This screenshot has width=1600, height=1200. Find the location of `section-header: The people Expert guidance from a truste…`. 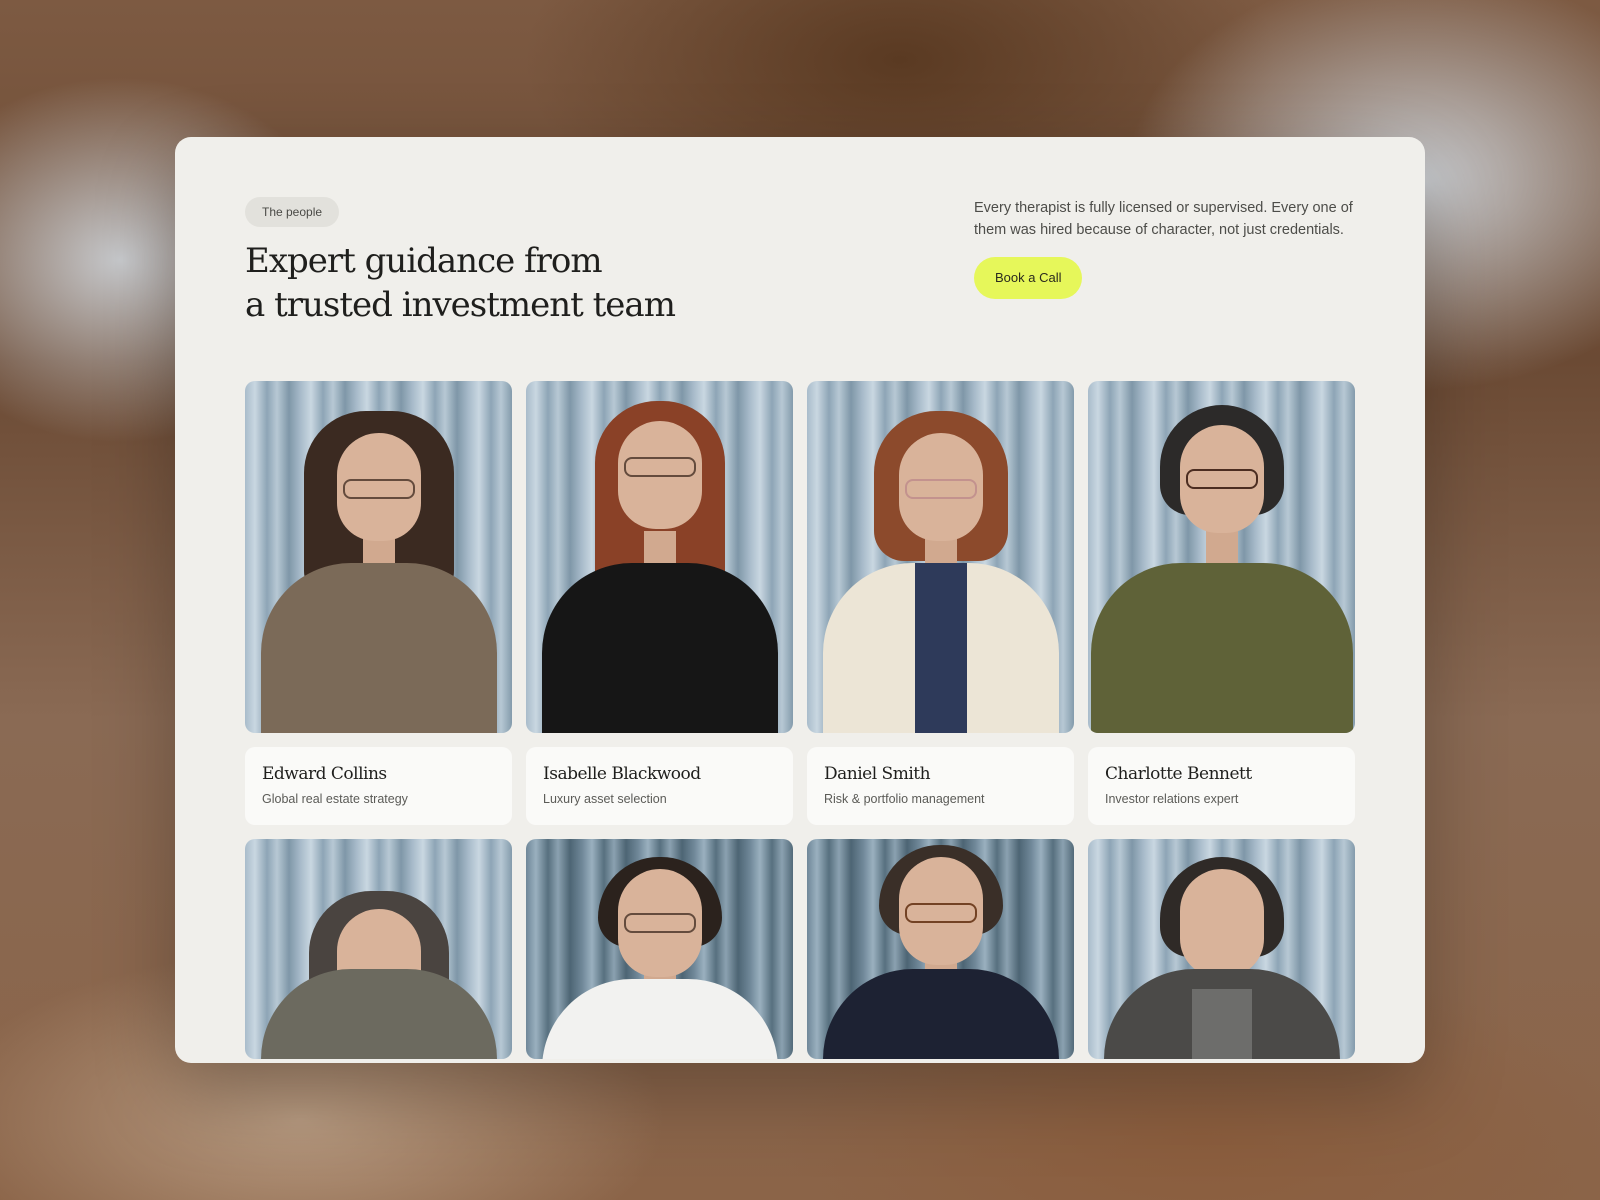

section-header: The people Expert guidance from a truste… is located at coordinates (800, 297).